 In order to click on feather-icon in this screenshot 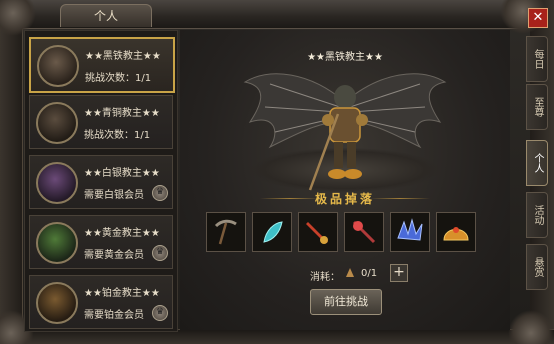, I will do `click(273, 232)`.